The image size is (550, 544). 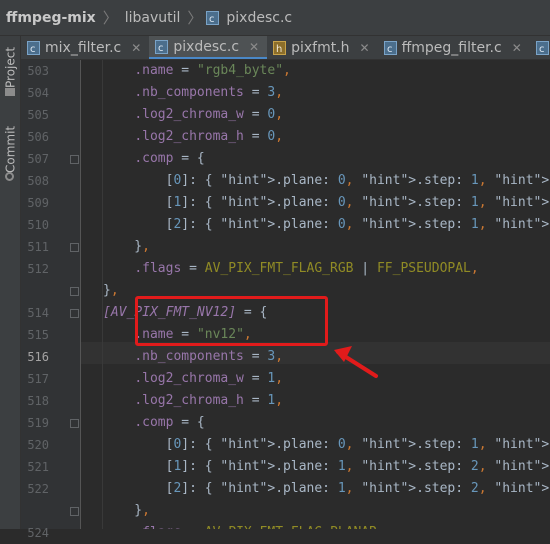 I want to click on line-number: 511, so click(x=38, y=247).